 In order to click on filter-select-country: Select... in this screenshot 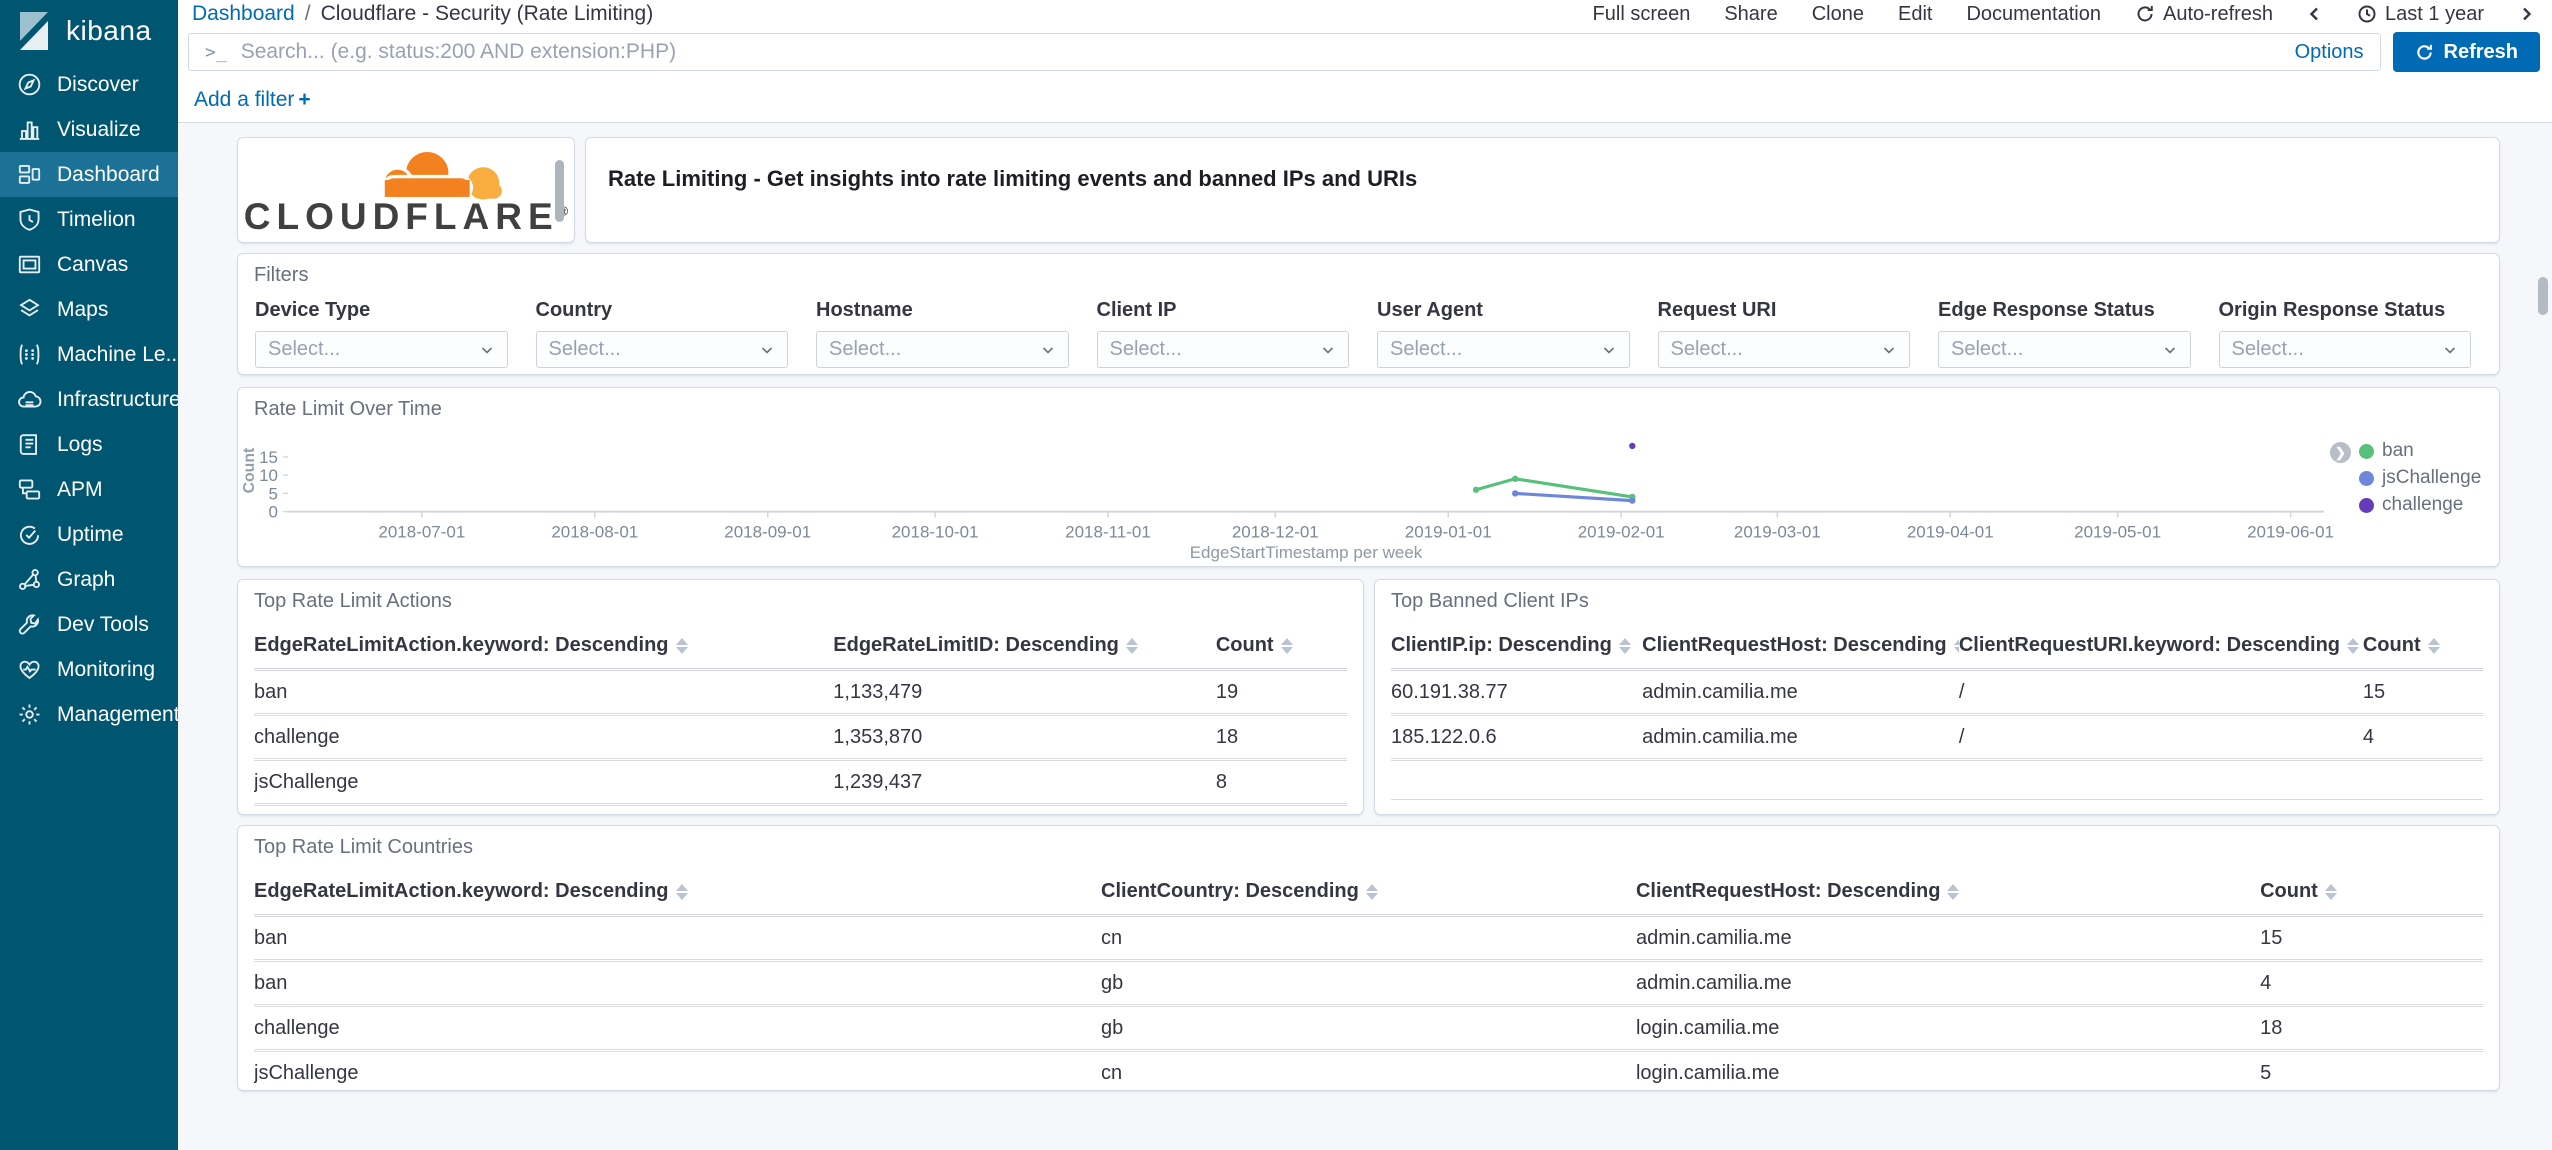, I will do `click(661, 349)`.